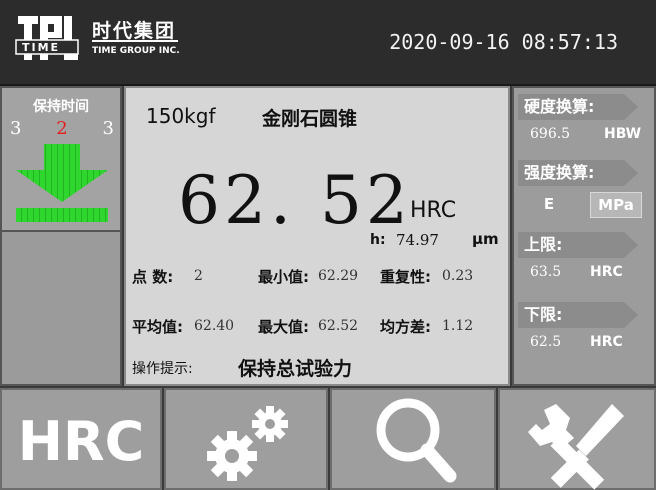 The height and width of the screenshot is (490, 656). I want to click on max-value: 62.52, so click(338, 326).